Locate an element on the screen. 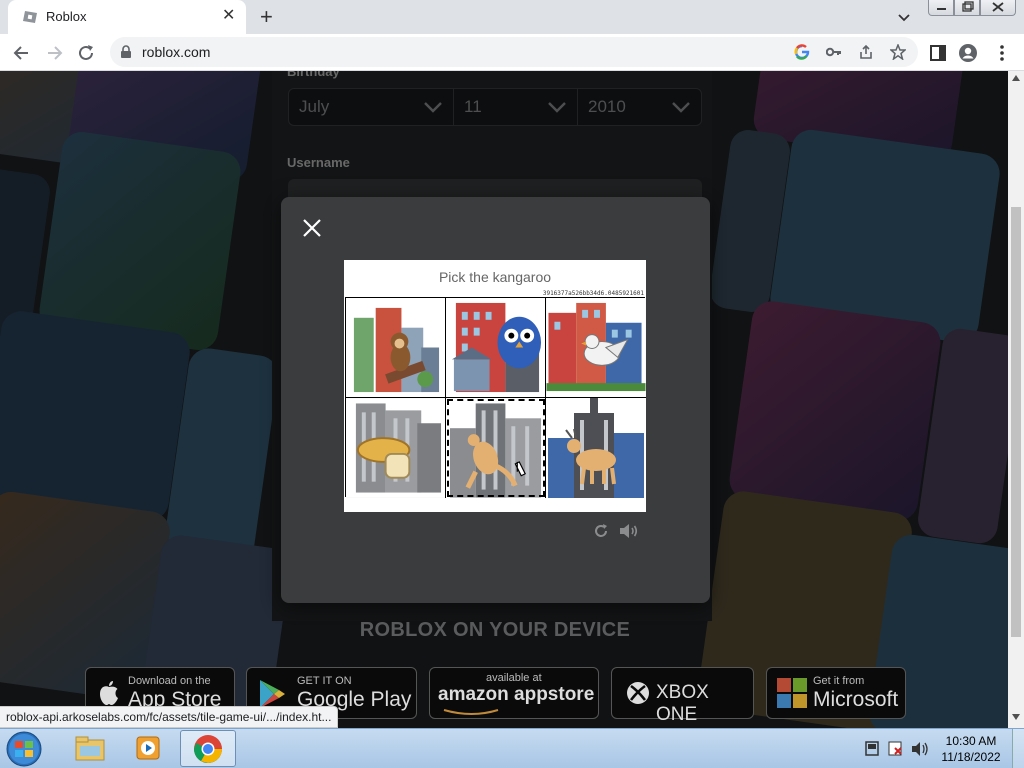  captcha-tile-monkey is located at coordinates (396, 348).